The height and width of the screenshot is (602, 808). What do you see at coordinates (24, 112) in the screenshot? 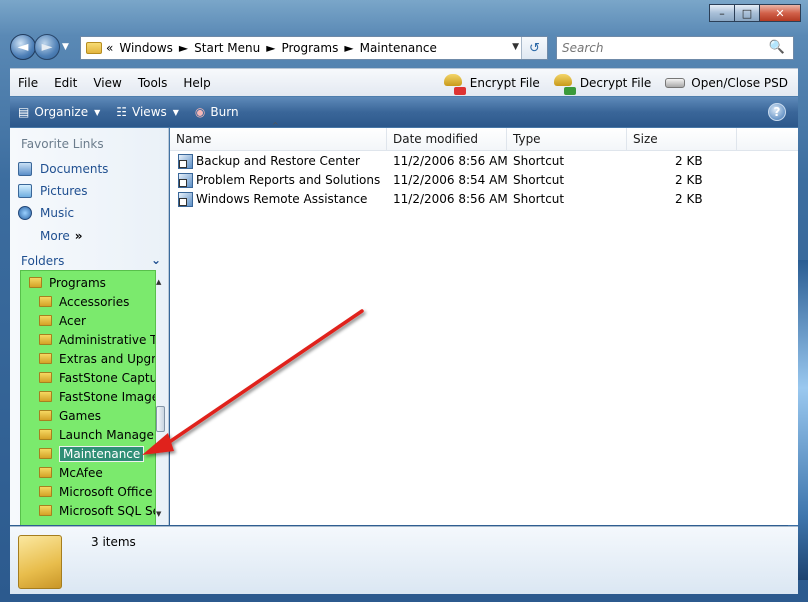
I see `organize-icon: ▤` at bounding box center [24, 112].